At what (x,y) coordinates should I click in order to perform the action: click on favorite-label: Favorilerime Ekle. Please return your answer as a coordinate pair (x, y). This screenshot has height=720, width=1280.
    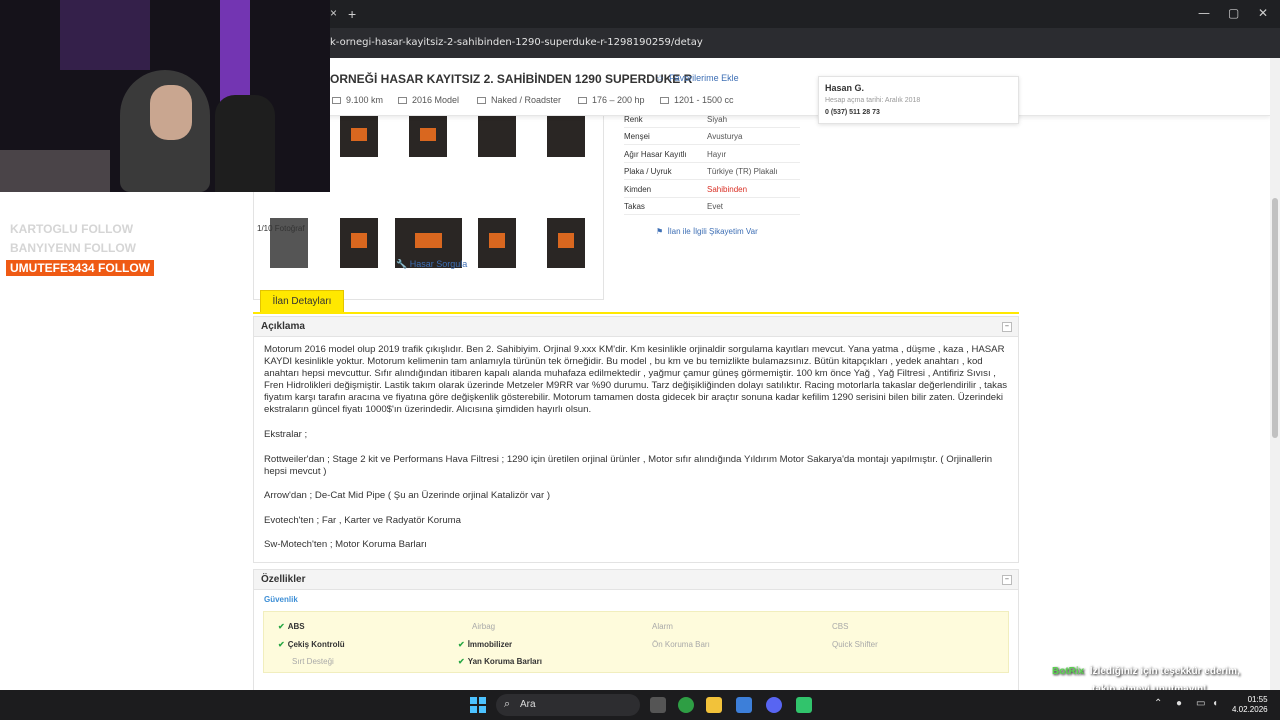
    Looking at the image, I should click on (704, 78).